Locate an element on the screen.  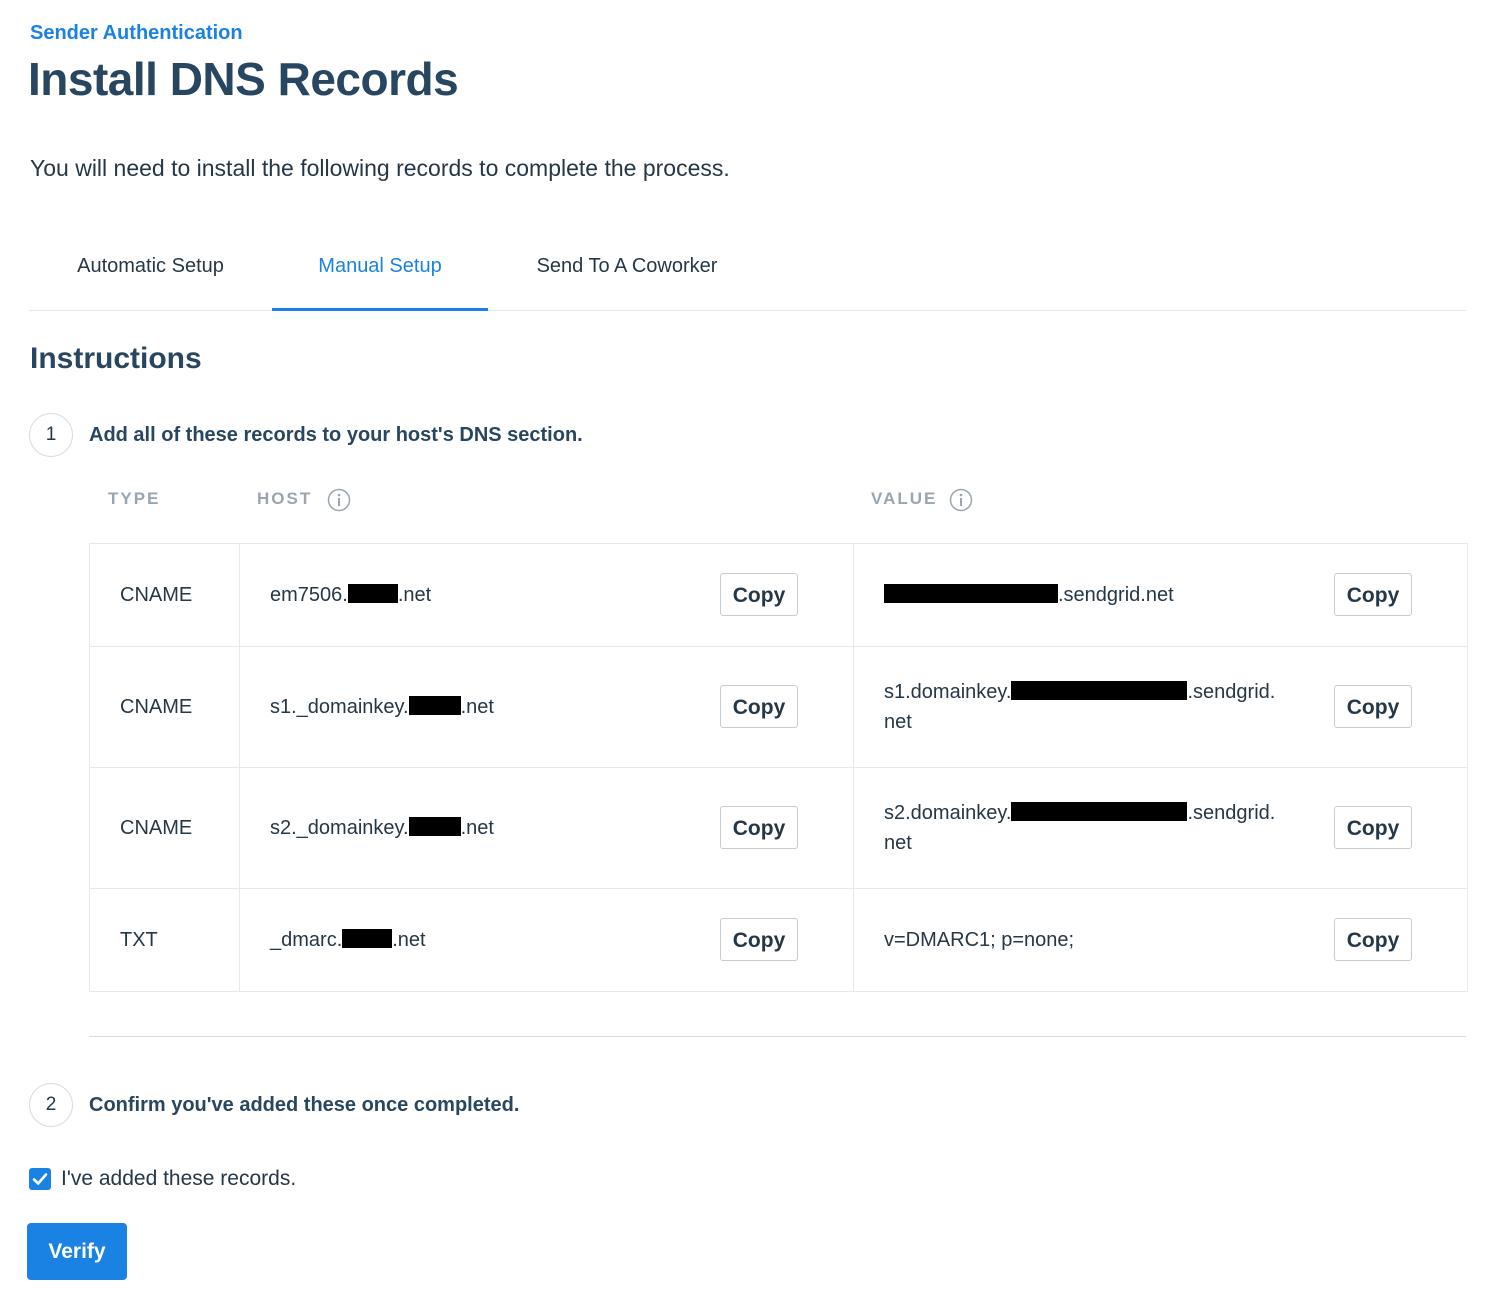
column-header-value: VALUE is located at coordinates (904, 498).